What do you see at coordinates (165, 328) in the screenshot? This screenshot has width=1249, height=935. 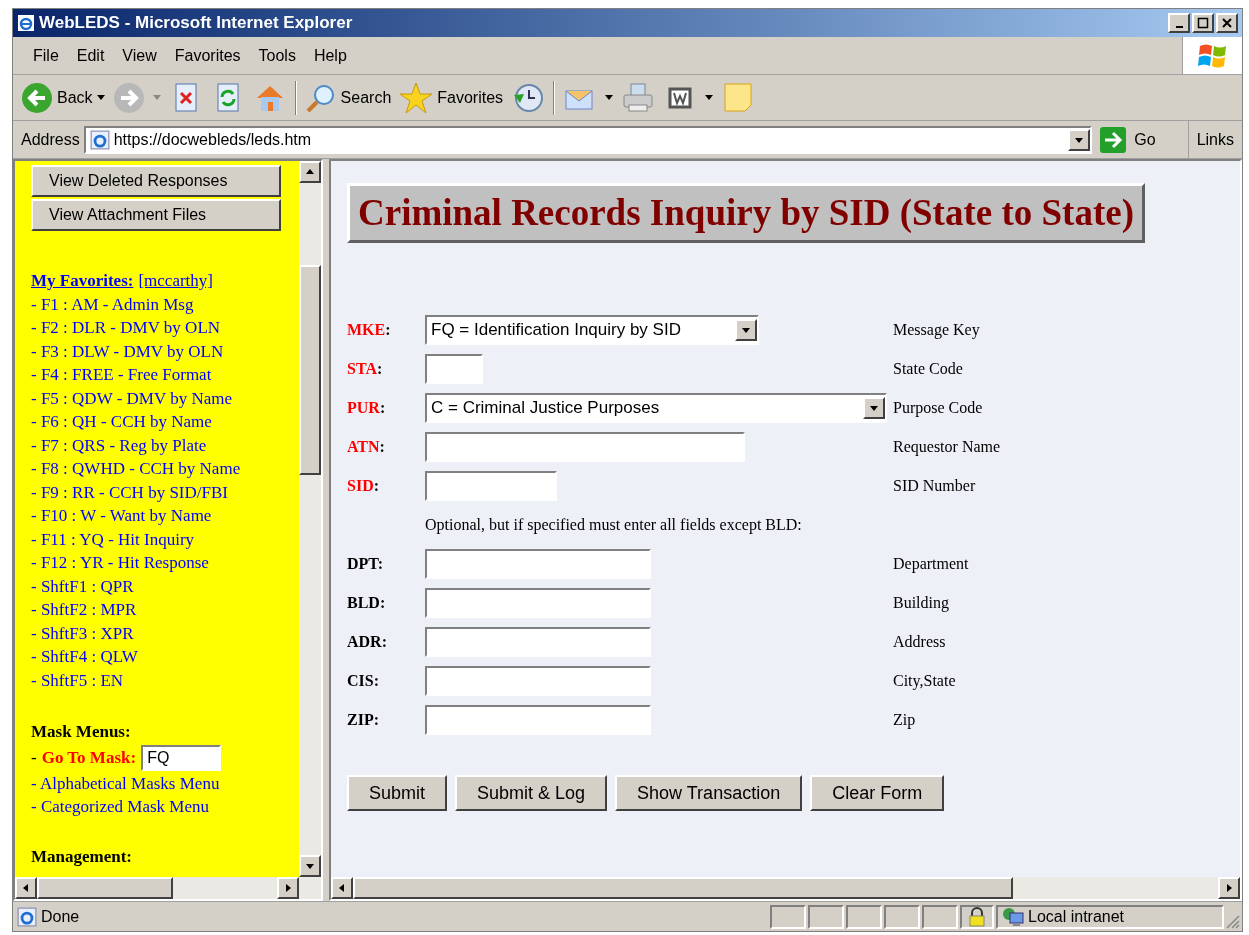 I see `favorite-link: - F2 : DLR - DMV by OLN` at bounding box center [165, 328].